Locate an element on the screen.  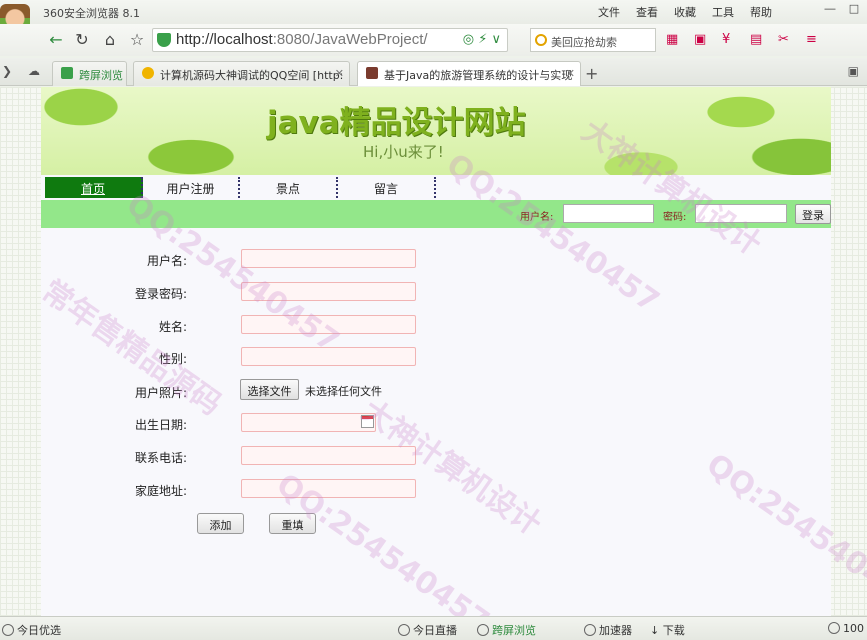
today-live-link: 今日直播 is located at coordinates (427, 630).